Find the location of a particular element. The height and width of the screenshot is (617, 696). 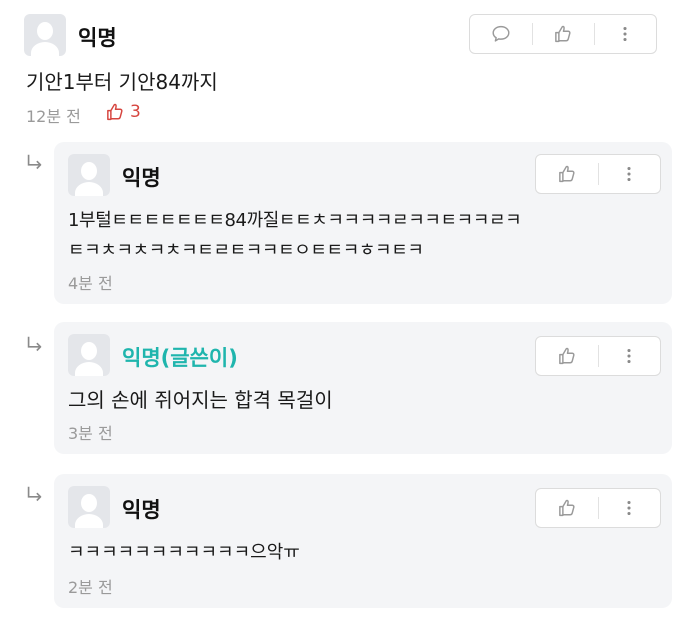

comment-author: 익명 is located at coordinates (97, 38).